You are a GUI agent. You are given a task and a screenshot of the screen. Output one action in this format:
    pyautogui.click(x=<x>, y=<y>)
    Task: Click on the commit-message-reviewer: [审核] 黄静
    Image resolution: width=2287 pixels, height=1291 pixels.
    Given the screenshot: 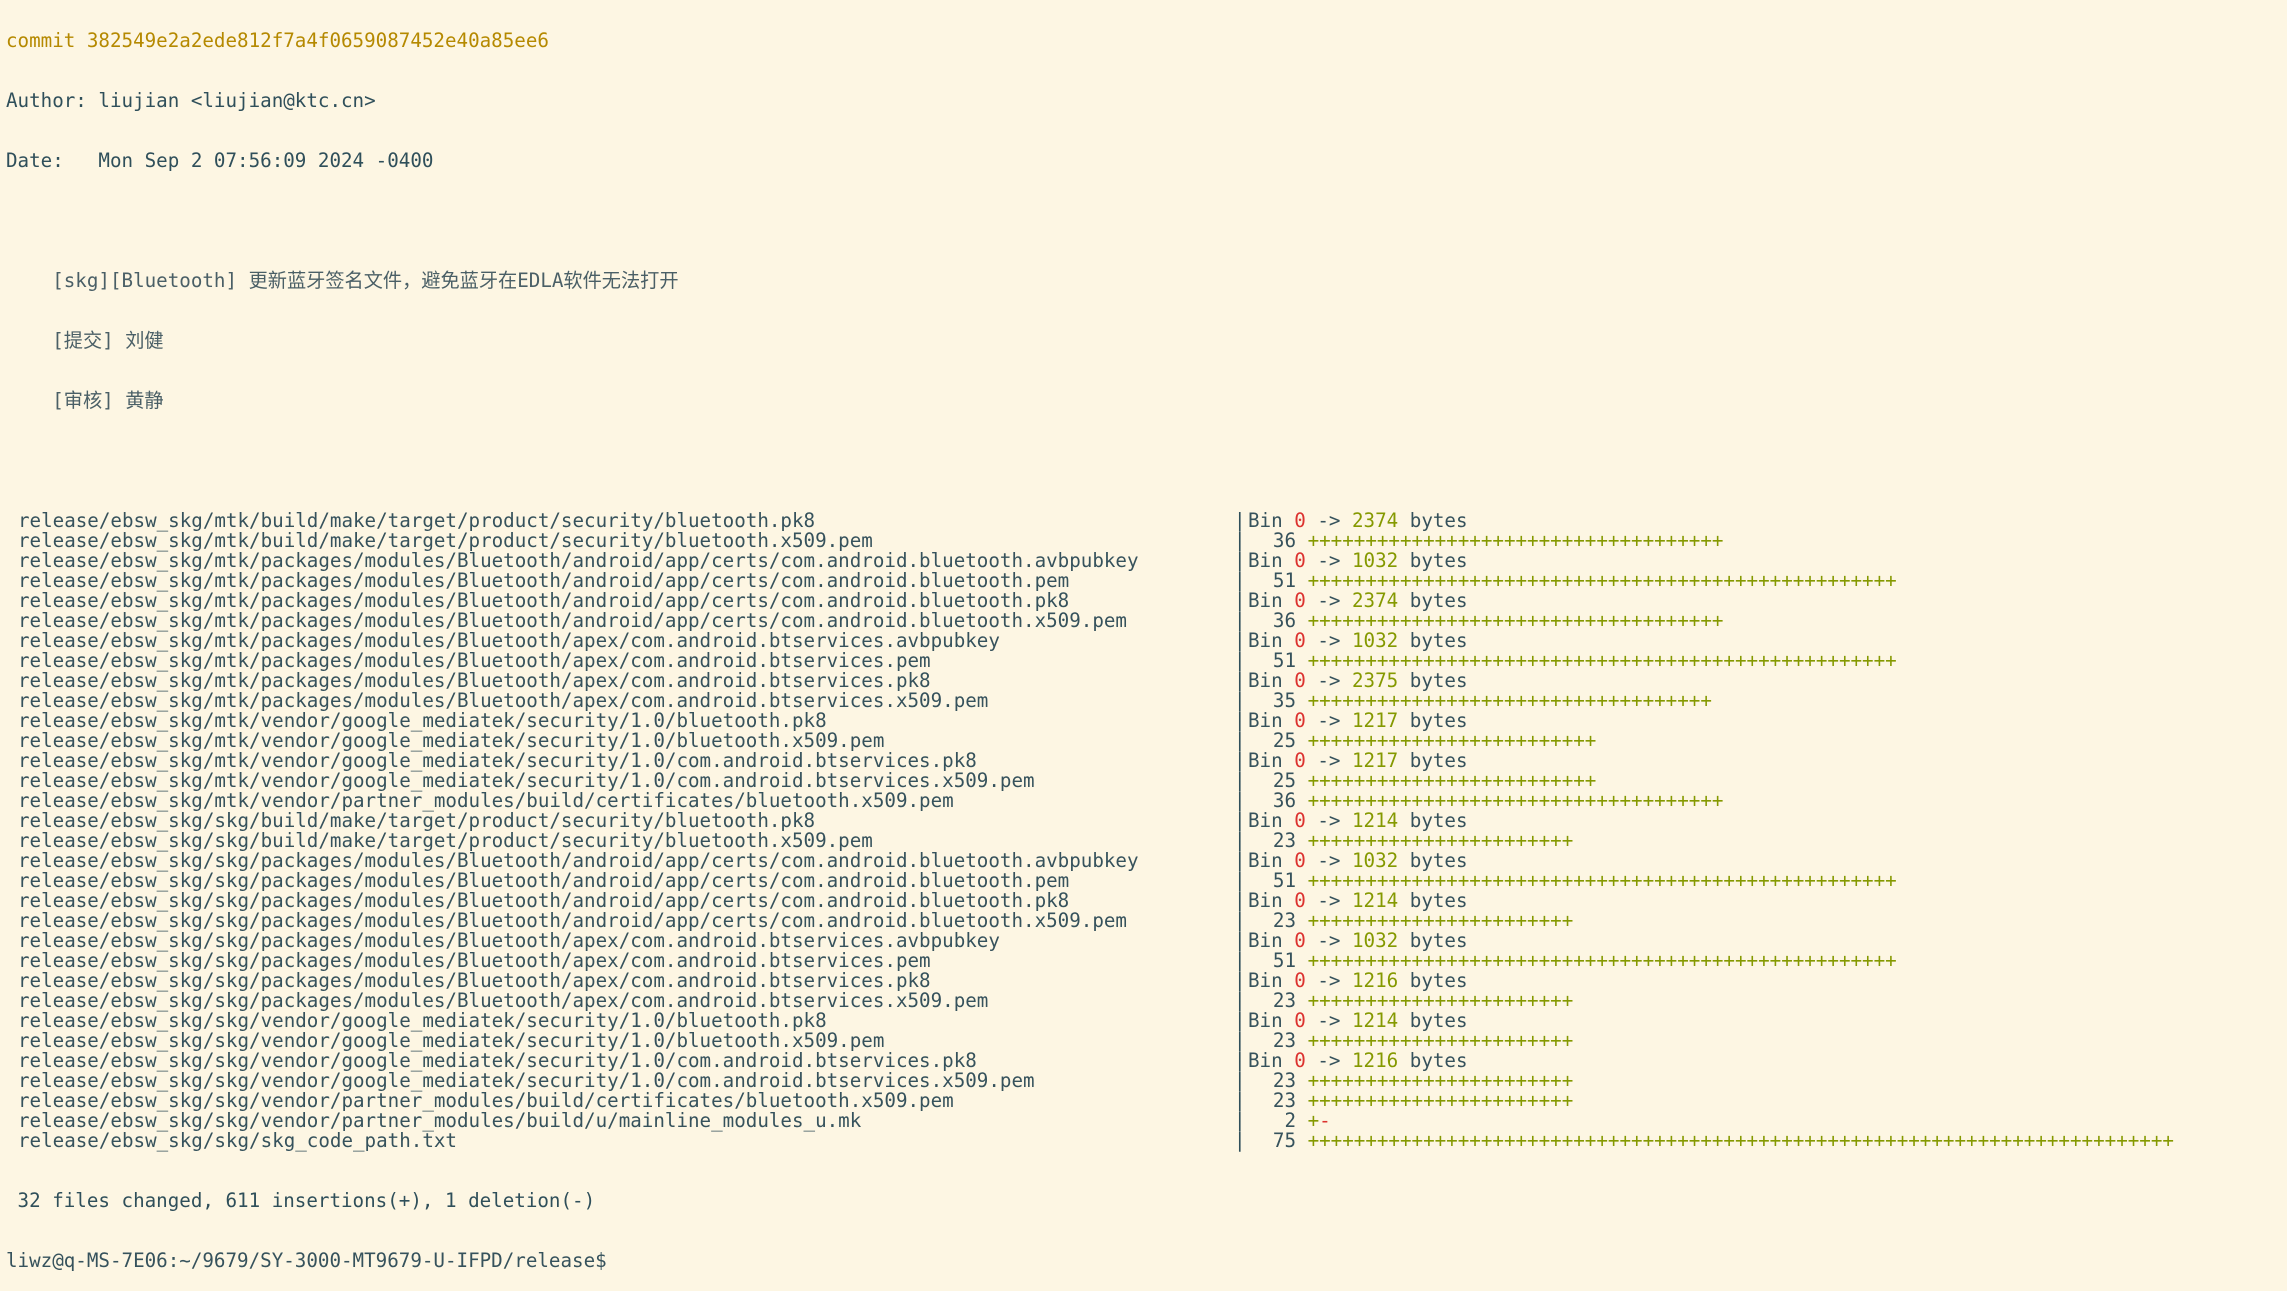 What is the action you would take?
    pyautogui.click(x=85, y=400)
    